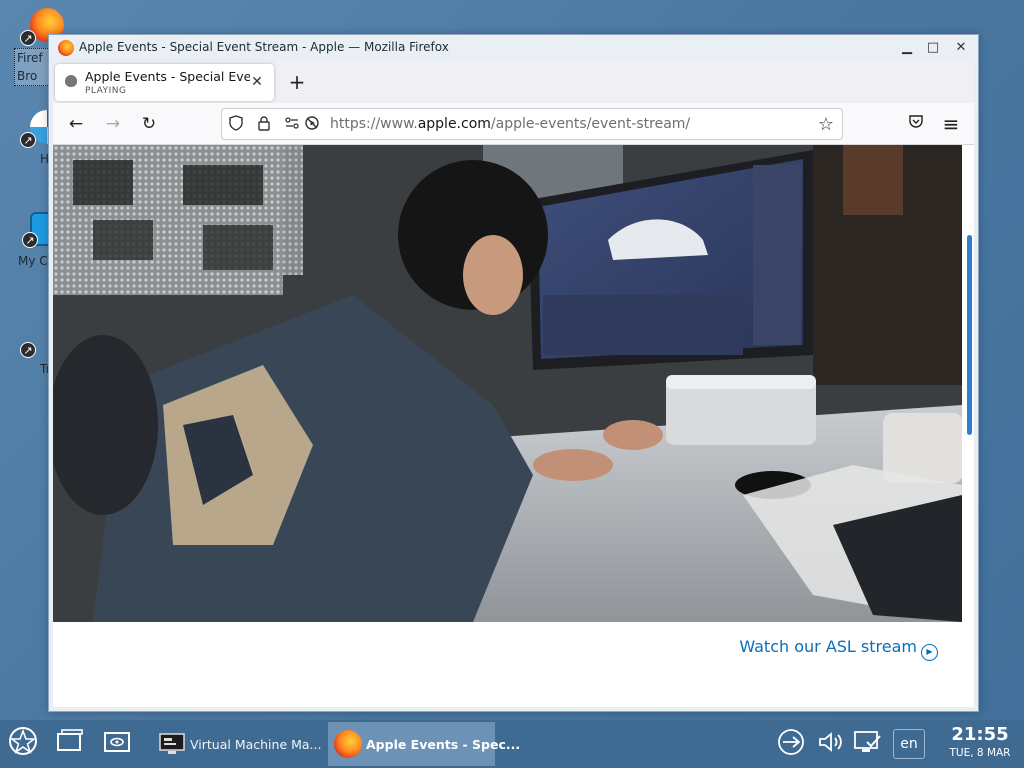  I want to click on close-tab-button: ✕, so click(257, 82).